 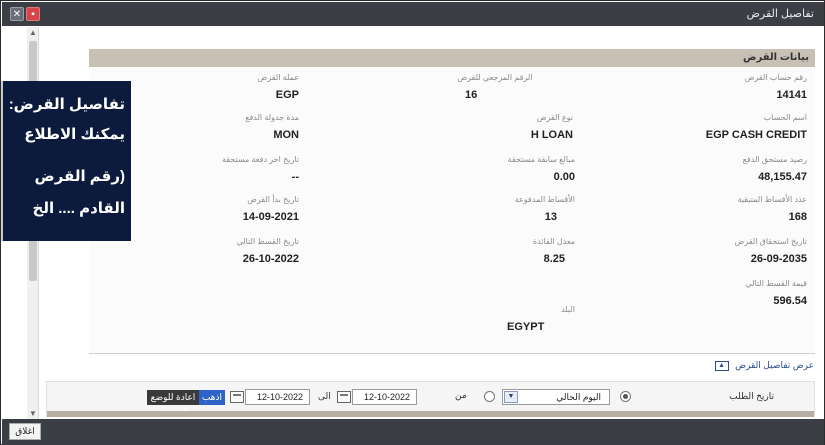 What do you see at coordinates (776, 87) in the screenshot?
I see `field-account-no: رقم حساب القرض 14141` at bounding box center [776, 87].